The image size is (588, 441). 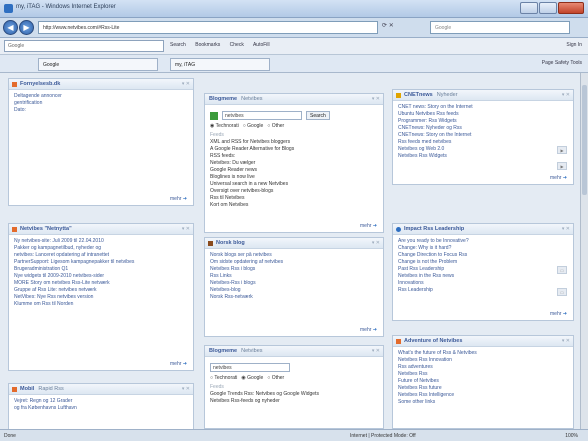 What do you see at coordinates (483, 402) in the screenshot?
I see `feed-item: Some other links` at bounding box center [483, 402].